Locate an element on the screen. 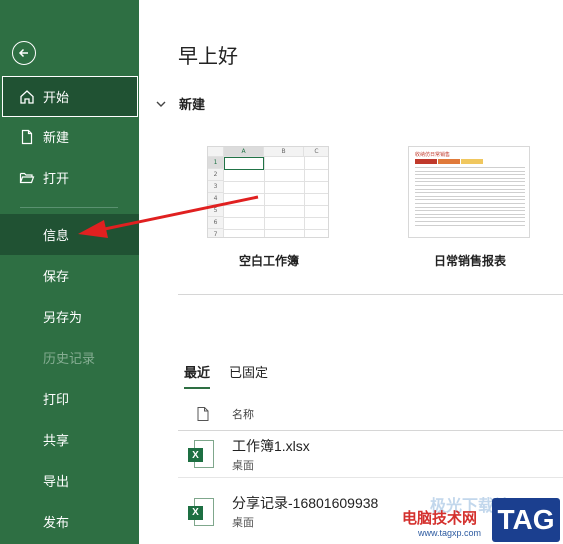 This screenshot has width=563, height=544. tab-recent: 最近 is located at coordinates (197, 375).